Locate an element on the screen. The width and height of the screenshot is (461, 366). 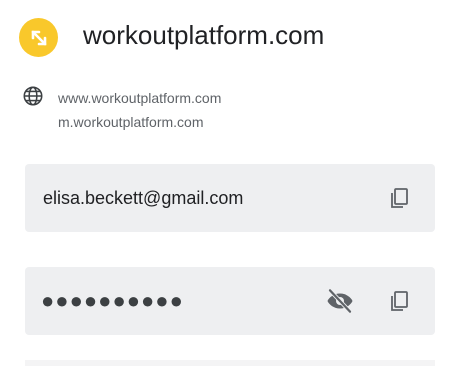
copy-password-button is located at coordinates (399, 301).